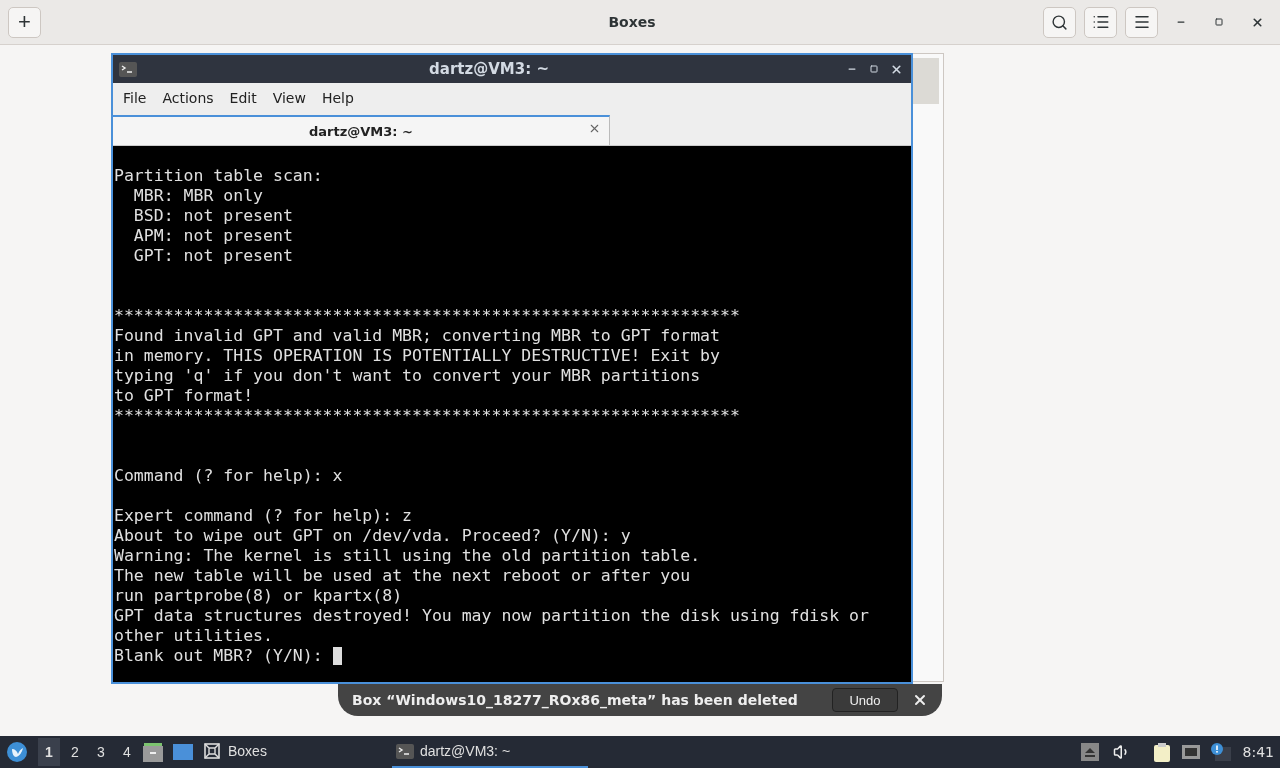  I want to click on terminal-prompt: Blank out MBR? (Y/N):, so click(219, 656).